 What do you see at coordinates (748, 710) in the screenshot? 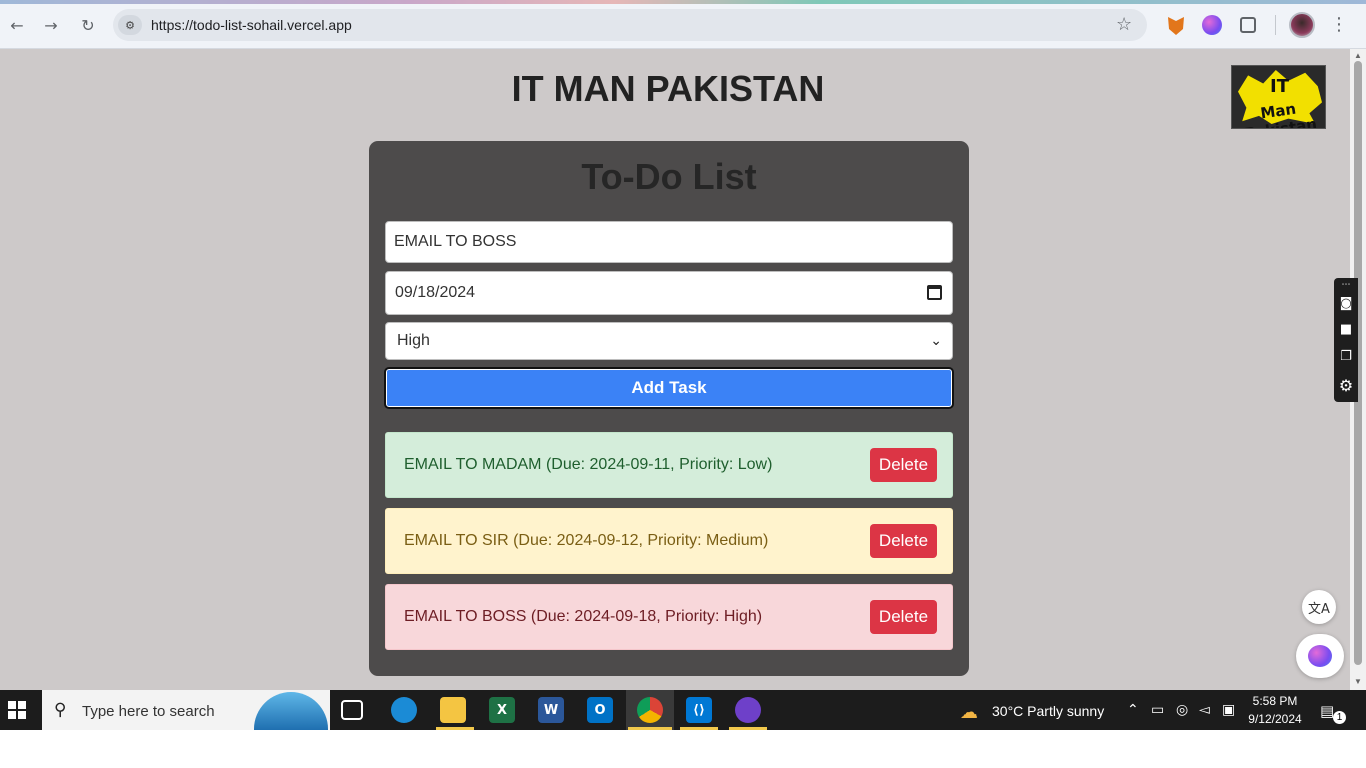
I see `github-desktop-icon` at bounding box center [748, 710].